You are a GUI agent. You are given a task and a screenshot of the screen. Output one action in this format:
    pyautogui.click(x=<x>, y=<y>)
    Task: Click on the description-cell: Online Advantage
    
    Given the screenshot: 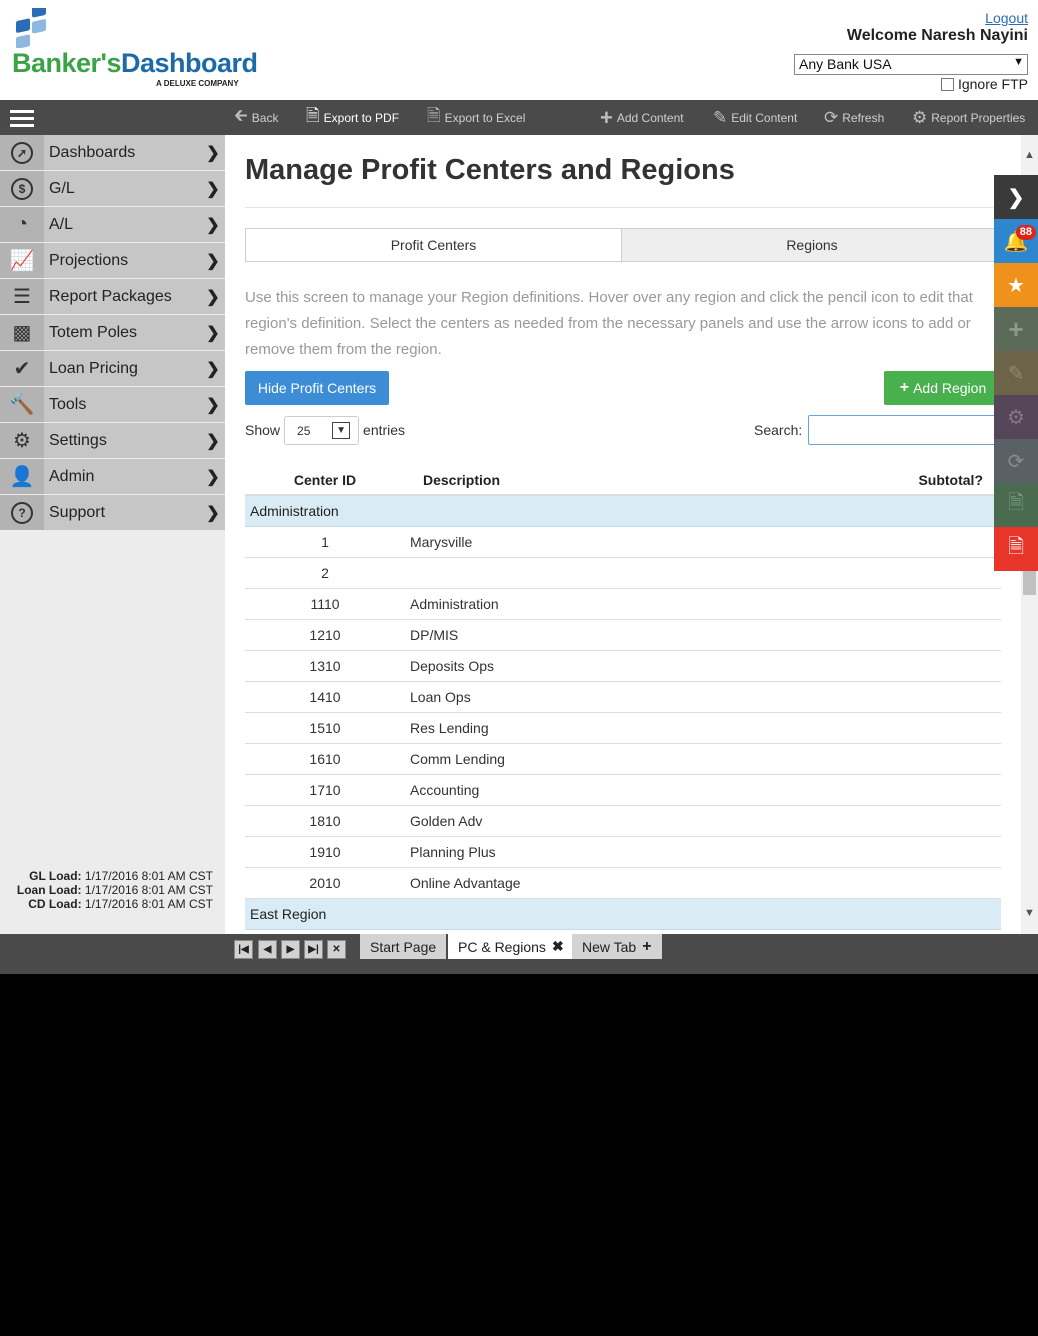 What is the action you would take?
    pyautogui.click(x=465, y=883)
    